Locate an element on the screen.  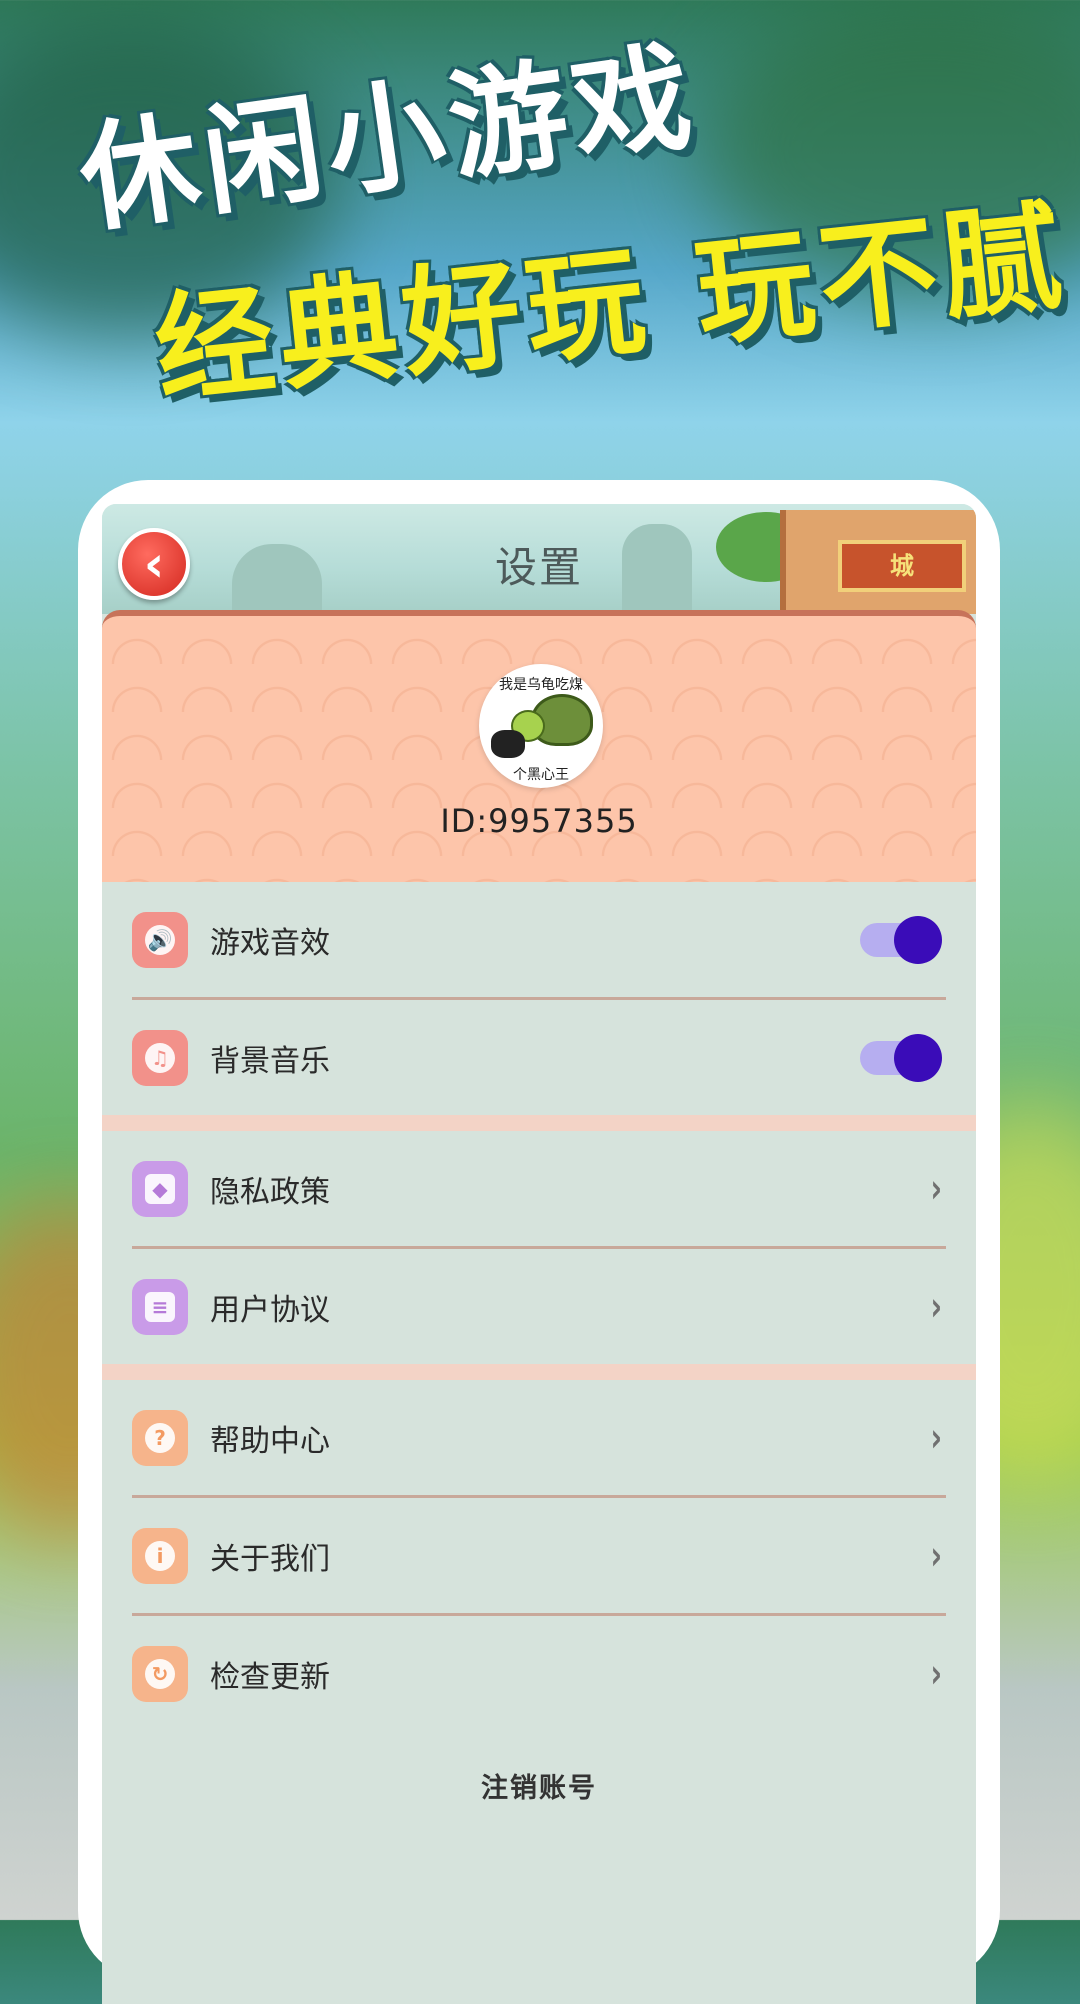
setting-row-check-update: ↻ 检查更新 › is located at coordinates (539, 1672).